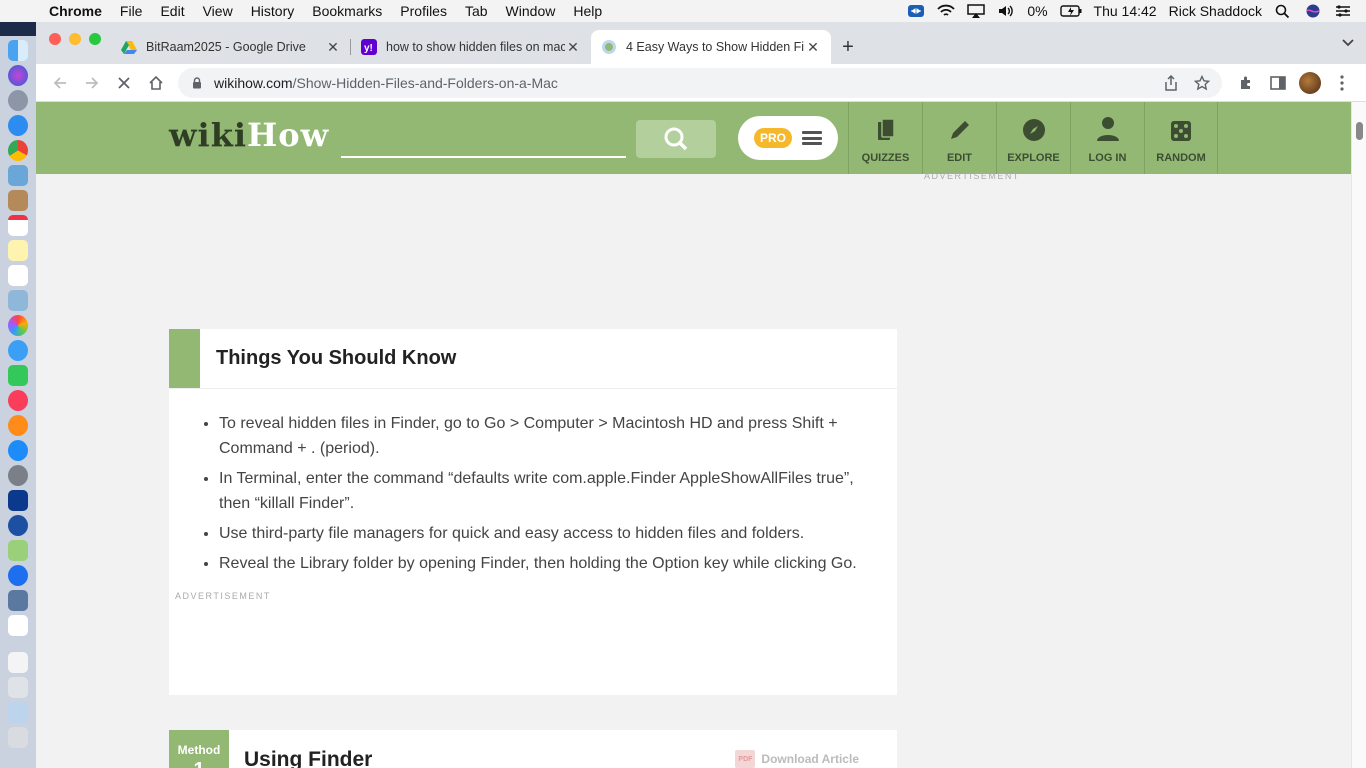 The height and width of the screenshot is (768, 1366). What do you see at coordinates (18, 500) in the screenshot?
I see `booking-app-icon` at bounding box center [18, 500].